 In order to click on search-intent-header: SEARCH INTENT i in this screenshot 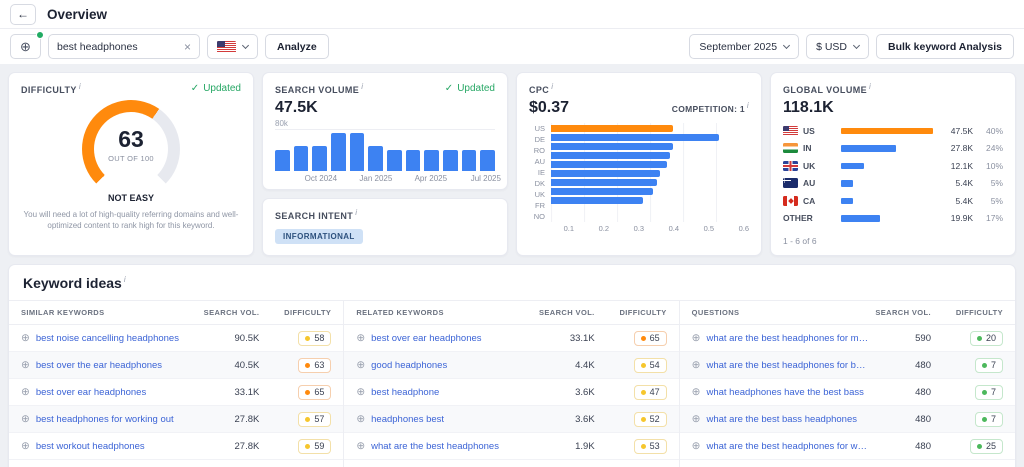, I will do `click(385, 211)`.